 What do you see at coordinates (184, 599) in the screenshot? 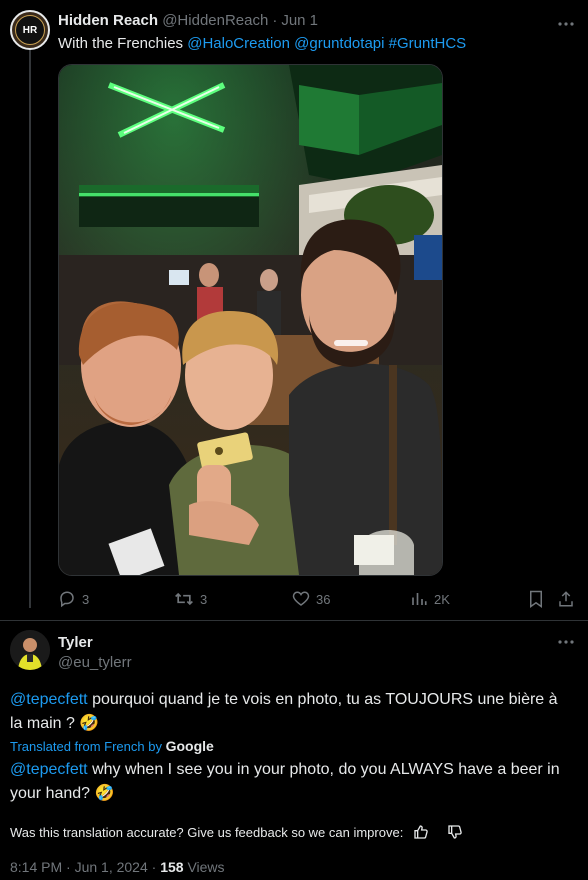
I see `retweet-icon` at bounding box center [184, 599].